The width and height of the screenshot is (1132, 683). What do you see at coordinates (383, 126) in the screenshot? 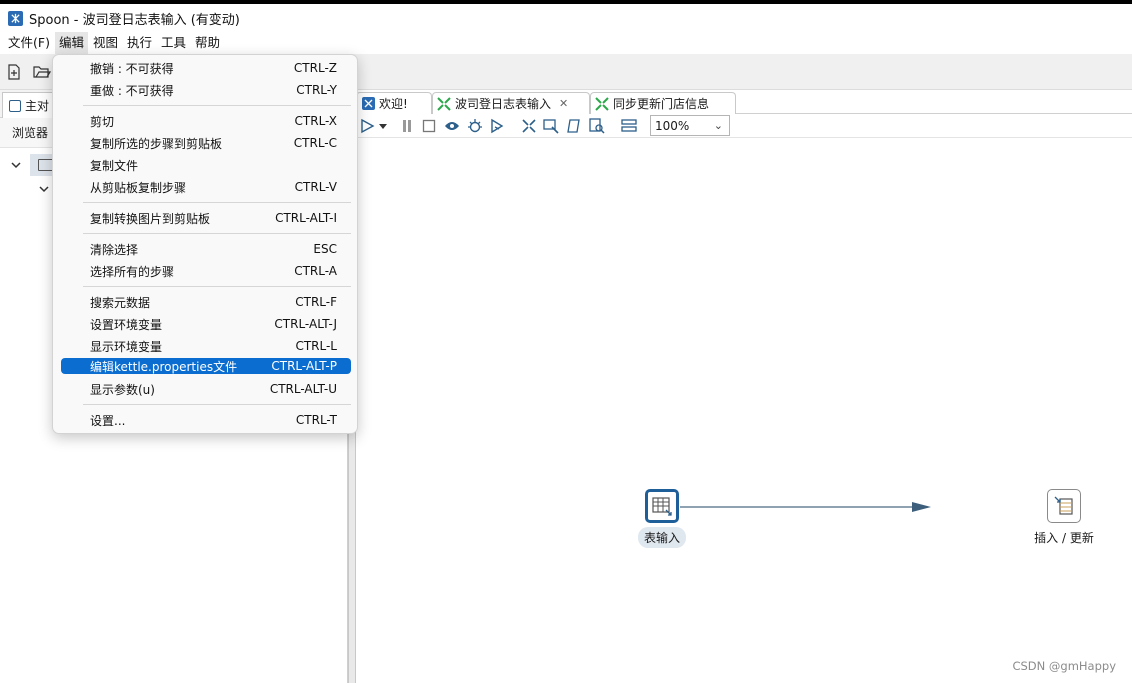
I see `run-options-chevron-icon` at bounding box center [383, 126].